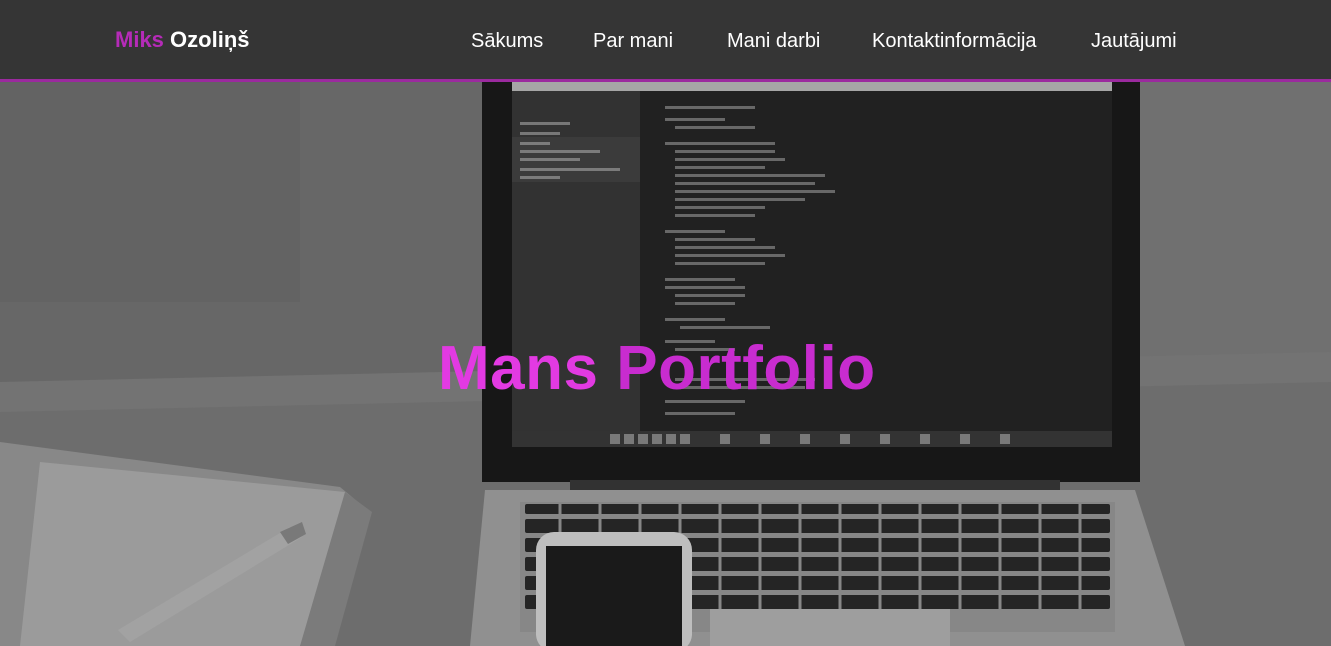  Describe the element at coordinates (954, 41) in the screenshot. I see `nav-item-kontaktinformacija: Kontaktinformācija` at that location.